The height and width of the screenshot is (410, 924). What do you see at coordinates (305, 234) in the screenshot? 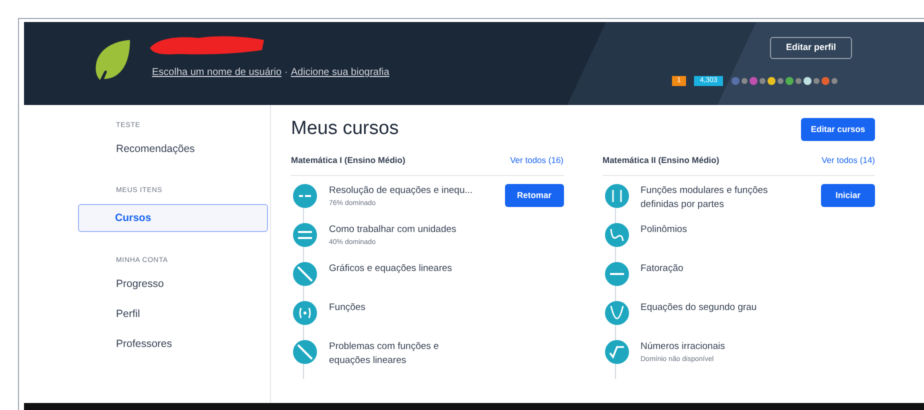
I see `bars-icon` at bounding box center [305, 234].